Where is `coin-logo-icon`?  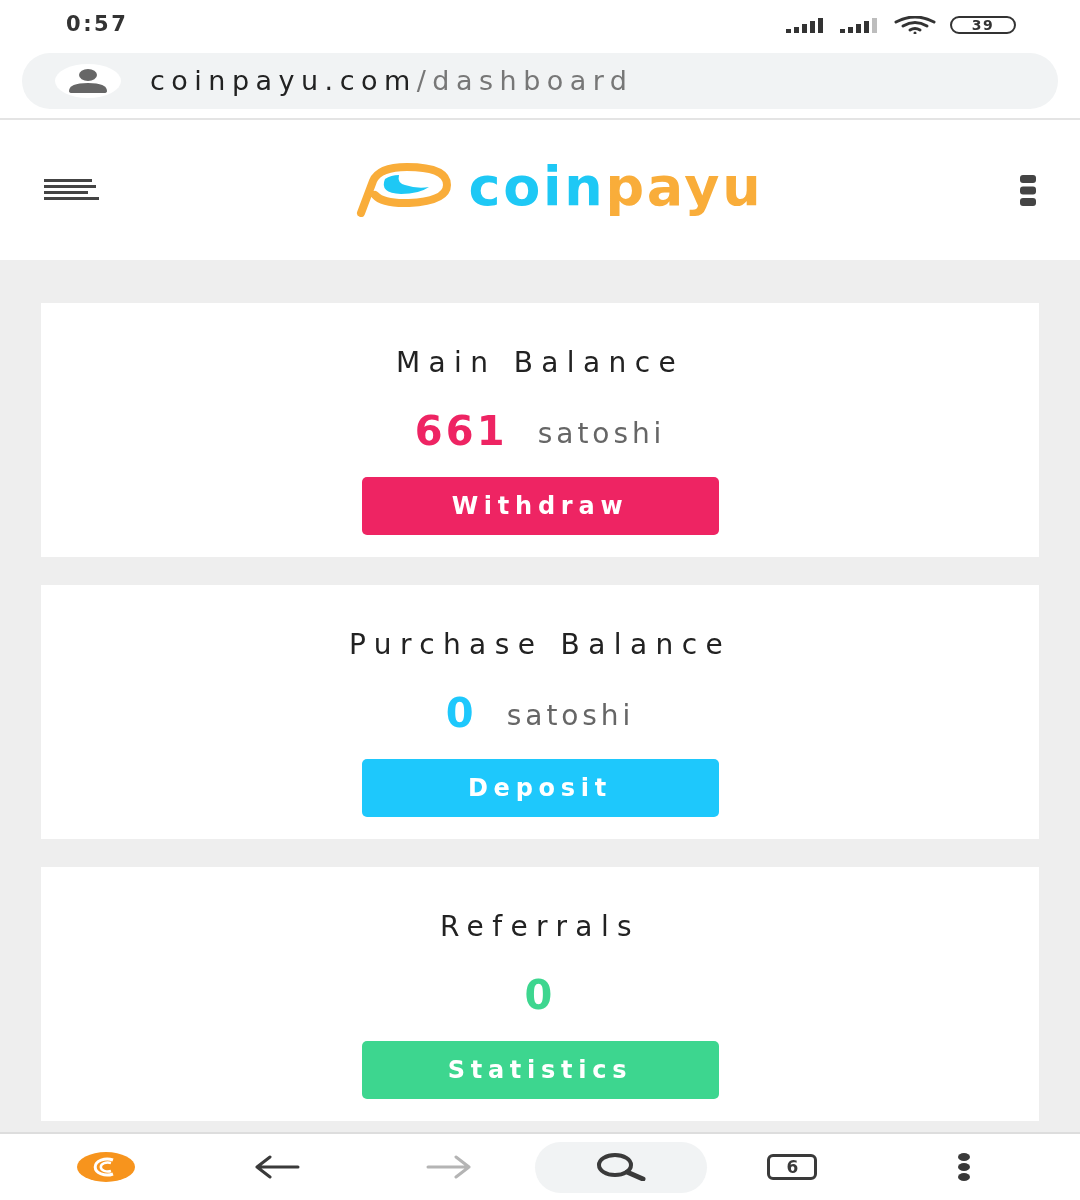
coin-logo-icon is located at coordinates (105, 1167).